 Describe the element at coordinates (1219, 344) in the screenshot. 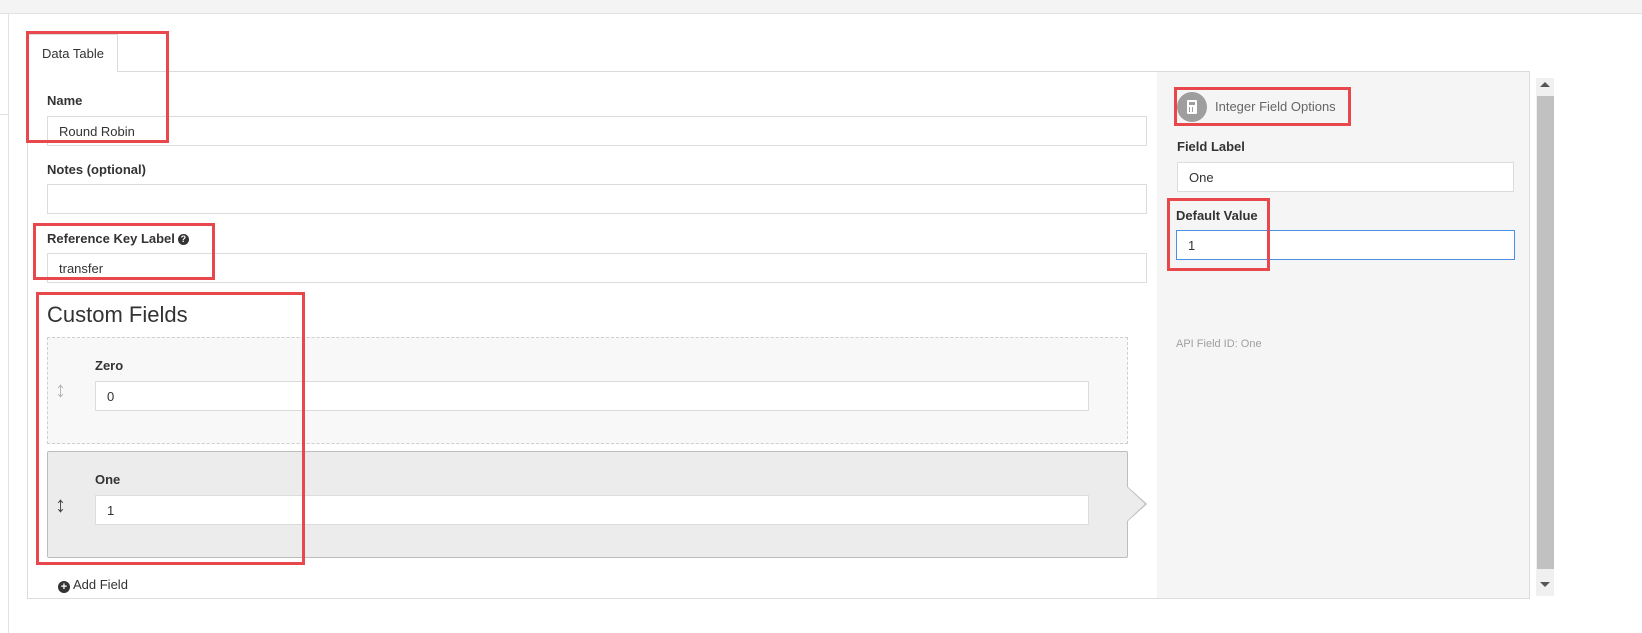

I see `api-field-id: API Field ID: One` at that location.